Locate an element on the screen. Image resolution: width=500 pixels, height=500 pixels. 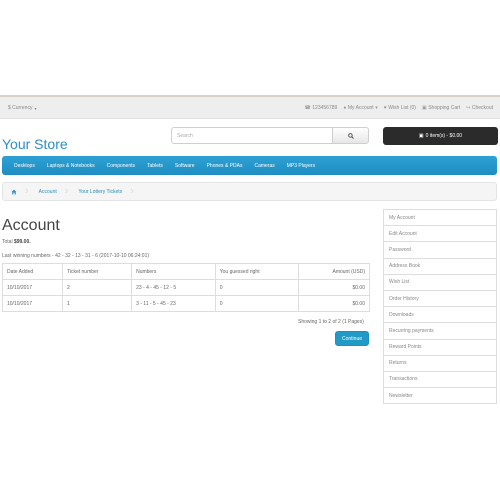
menu-item-desktops: Desktops is located at coordinates (24, 166).